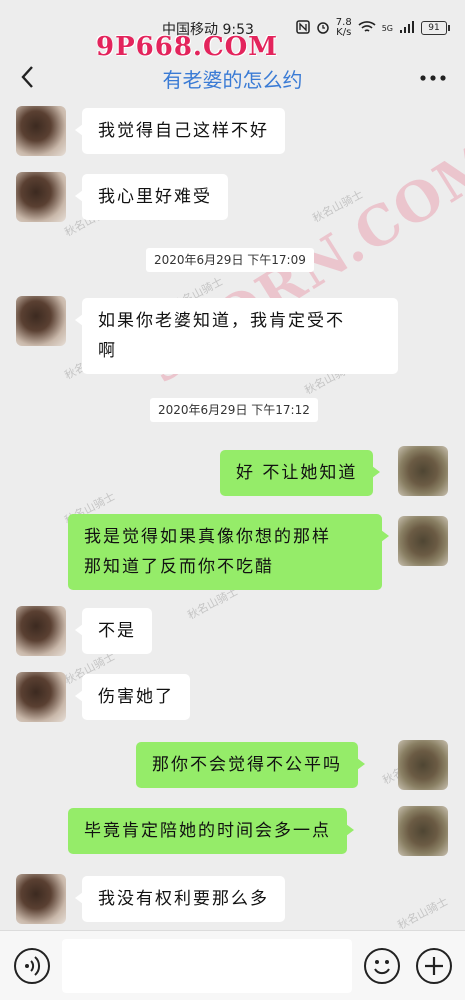 Image resolution: width=465 pixels, height=1000 pixels. I want to click on battery-icon: 91, so click(435, 28).